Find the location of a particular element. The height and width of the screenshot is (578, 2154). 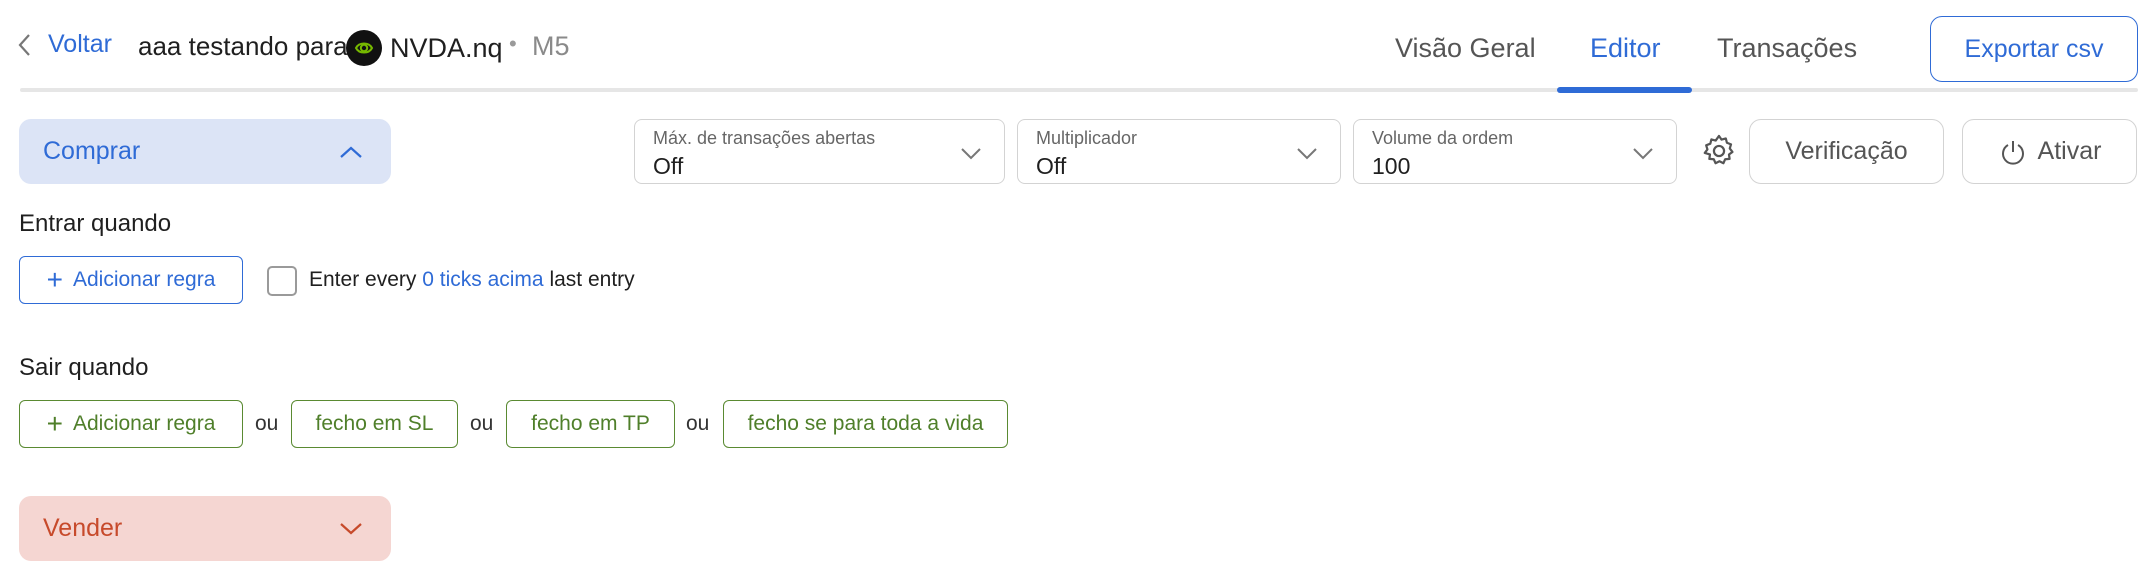

add-entry-rule-button: + Adicionar regra is located at coordinates (131, 280).